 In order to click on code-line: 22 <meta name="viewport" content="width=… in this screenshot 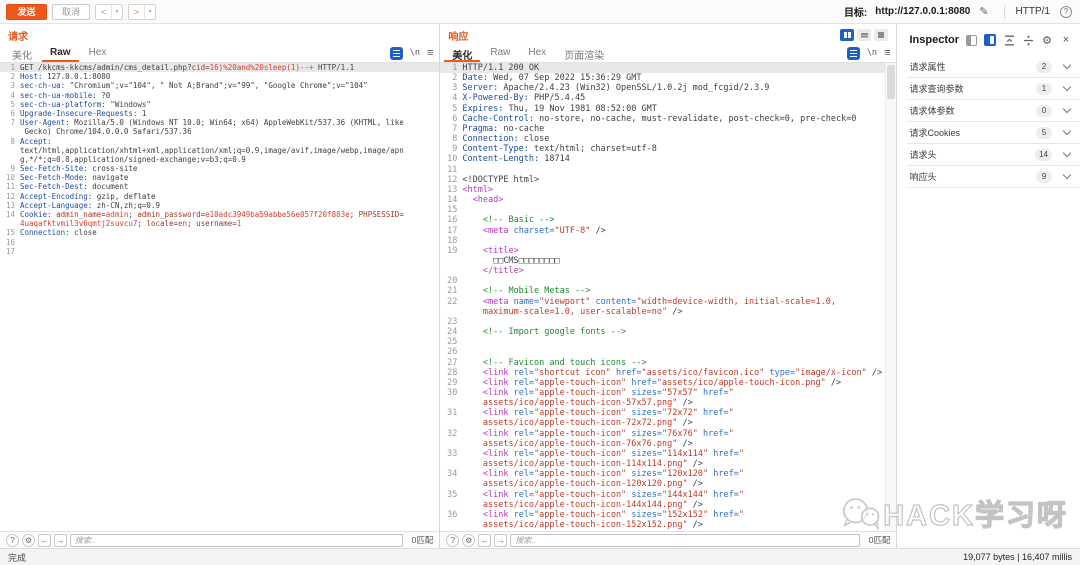, I will do `click(668, 302)`.